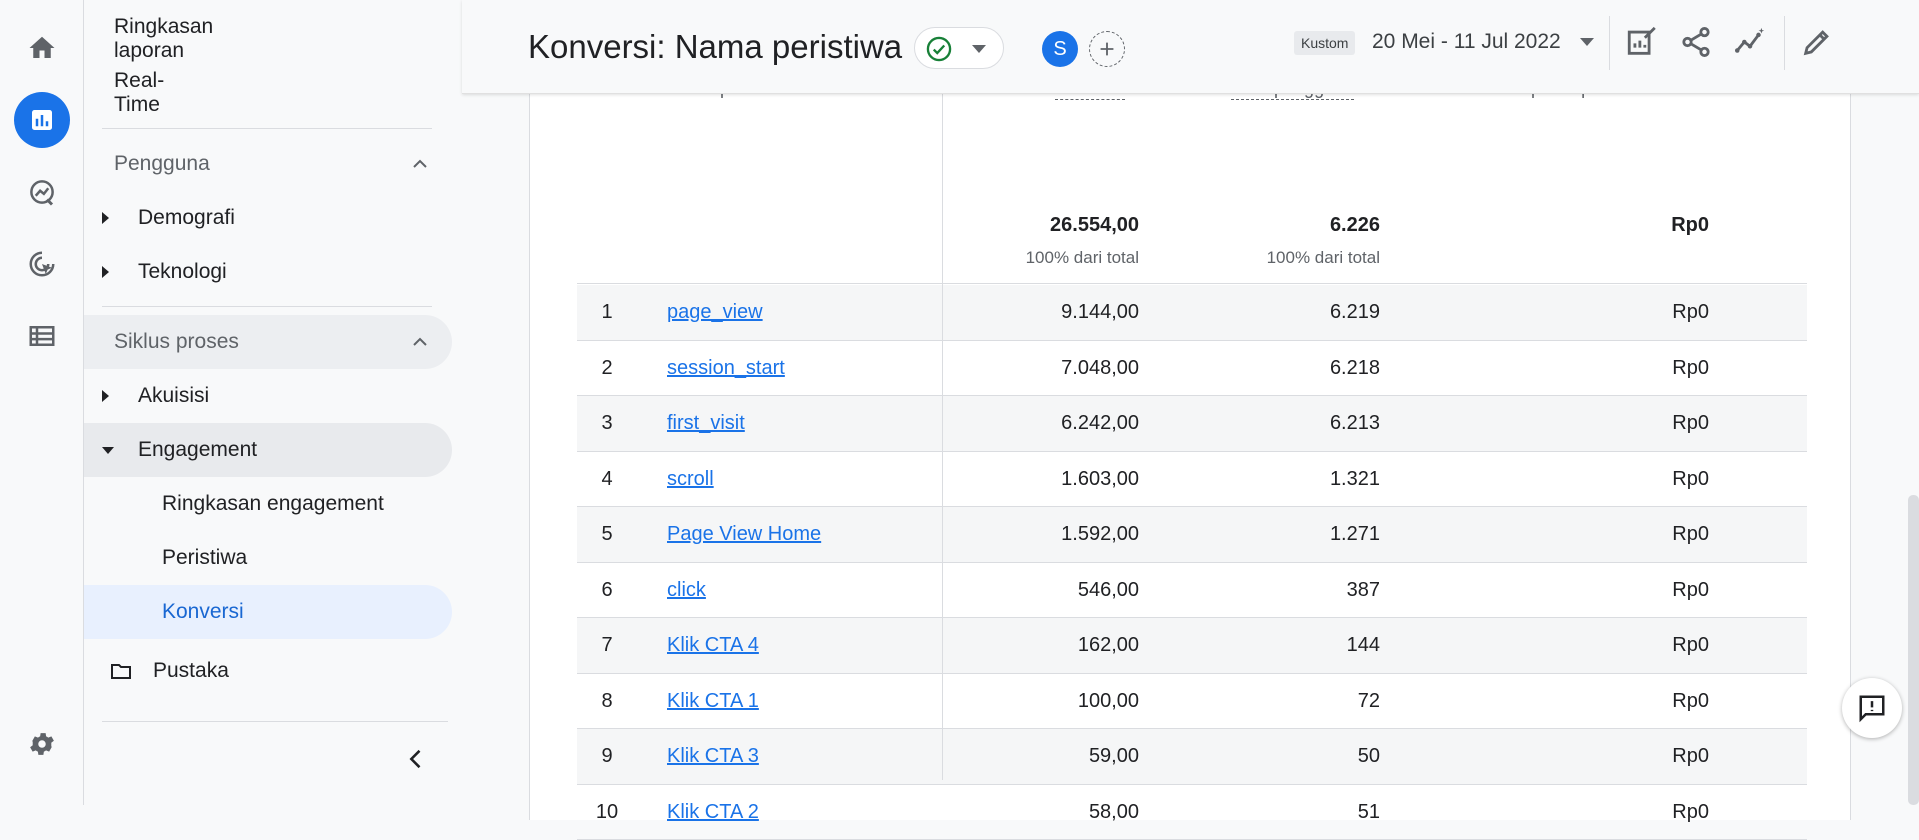 The width and height of the screenshot is (1919, 840). Describe the element at coordinates (268, 504) in the screenshot. I see `nav-ringkasan-engagement: Ringkasan engagement` at that location.